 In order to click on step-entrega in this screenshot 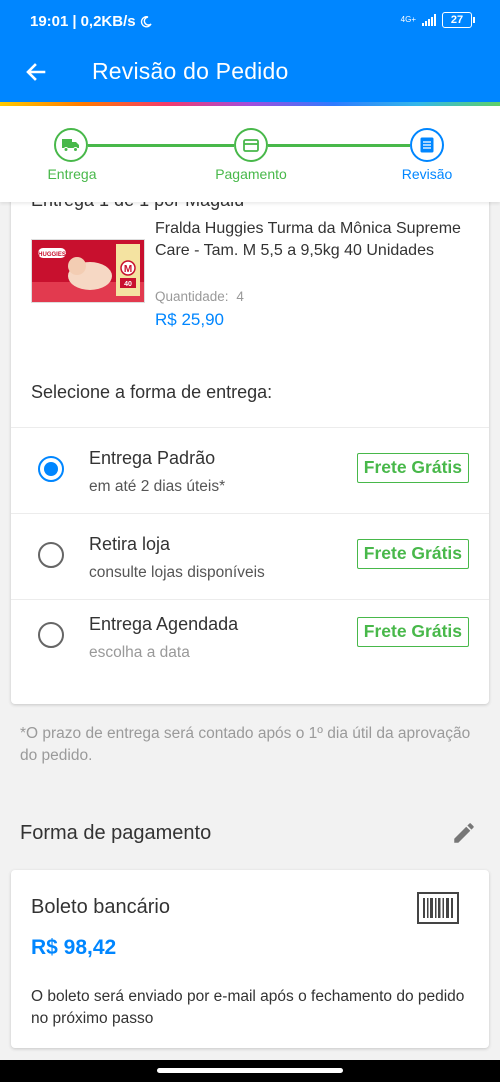, I will do `click(71, 145)`.